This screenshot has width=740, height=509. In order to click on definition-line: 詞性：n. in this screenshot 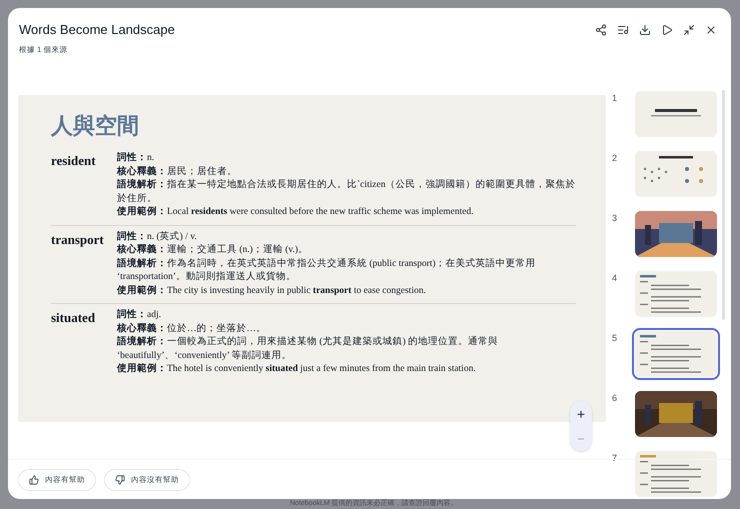, I will do `click(136, 158)`.